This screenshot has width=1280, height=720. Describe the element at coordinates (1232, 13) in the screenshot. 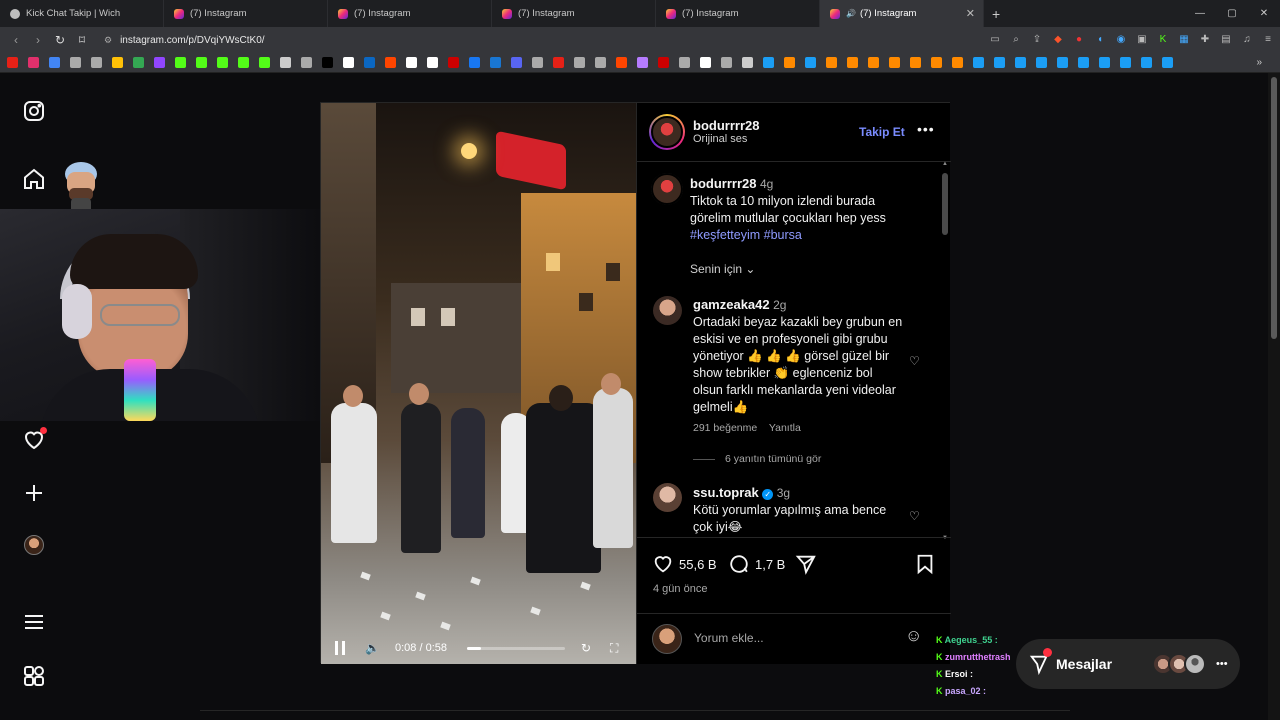

I see `maximize-icon: ▢` at that location.